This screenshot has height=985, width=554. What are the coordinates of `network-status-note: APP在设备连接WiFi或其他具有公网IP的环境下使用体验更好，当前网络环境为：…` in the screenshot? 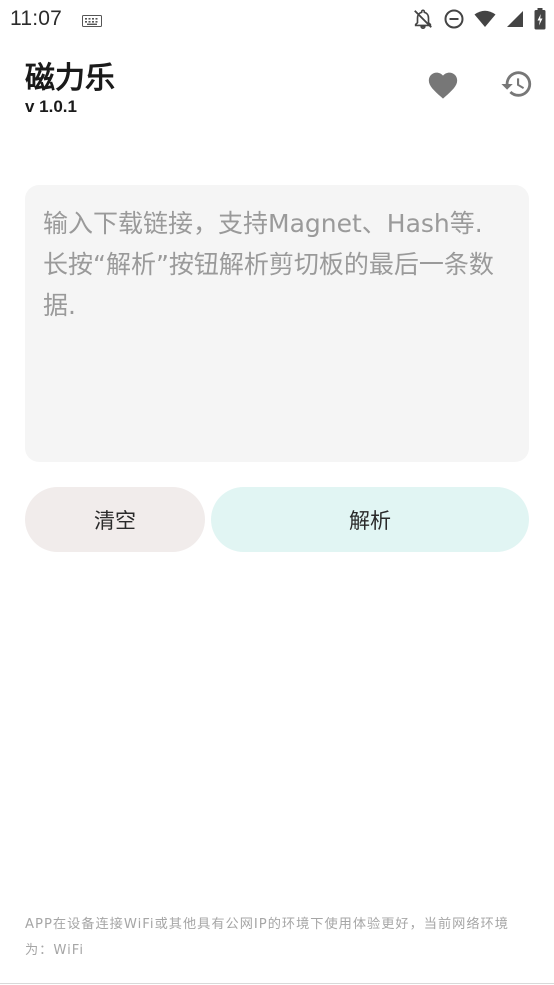 It's located at (267, 937).